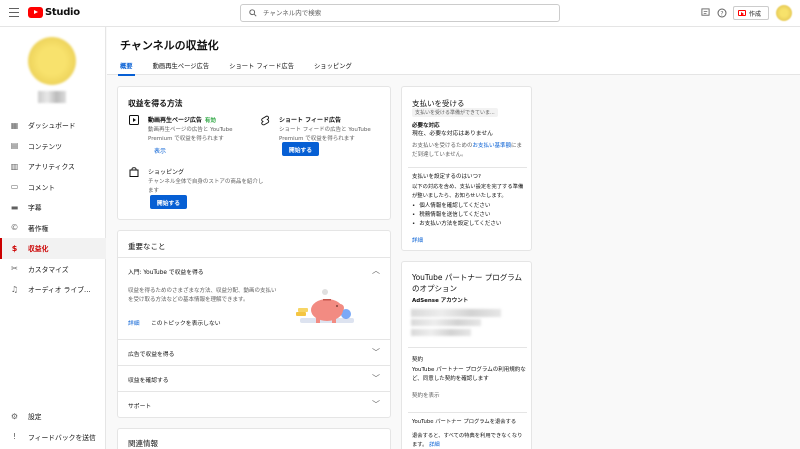 This screenshot has height=449, width=800. Describe the element at coordinates (14, 437) in the screenshot. I see `feedback-icon: !` at that location.